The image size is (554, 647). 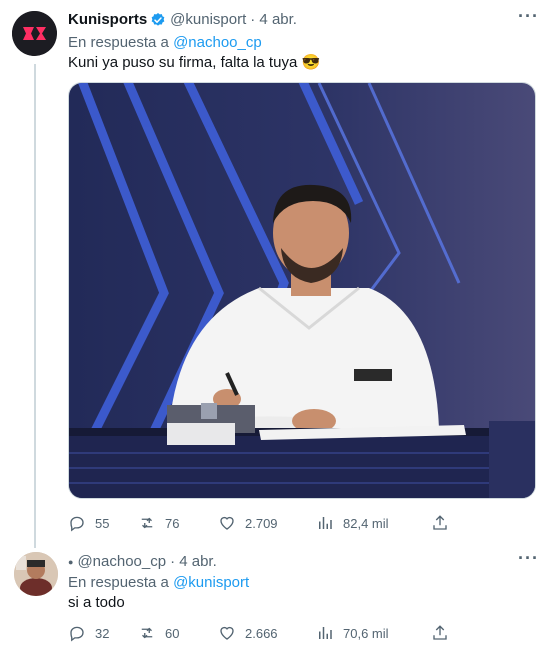 I want to click on reply-button: 55, so click(x=103, y=523).